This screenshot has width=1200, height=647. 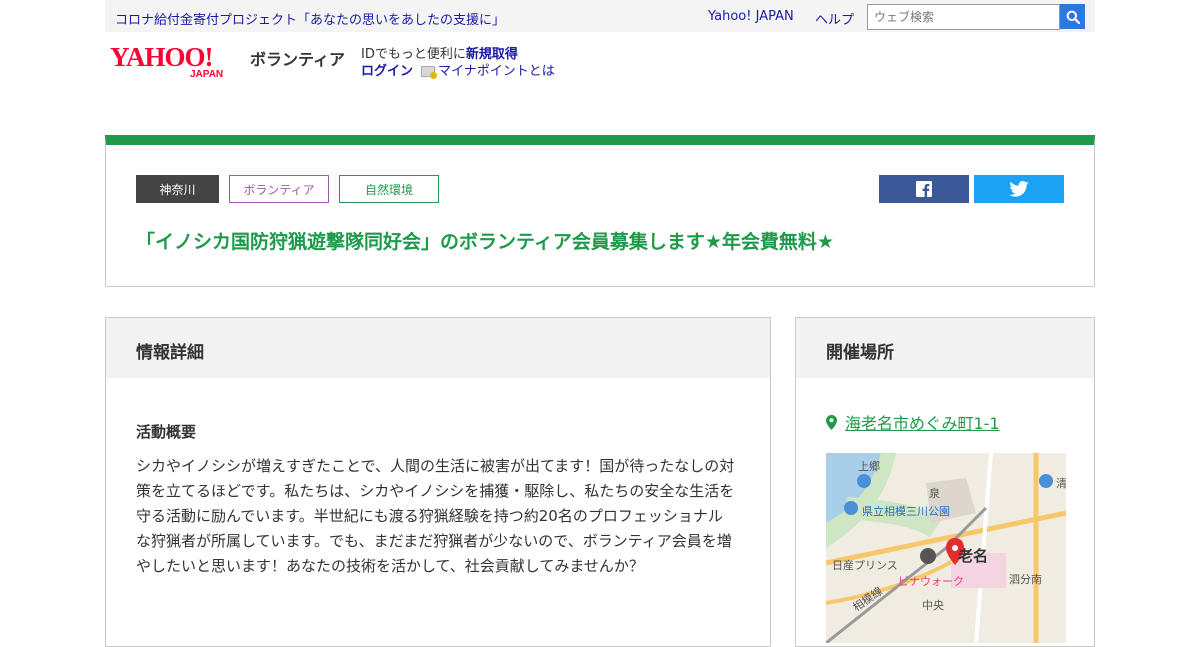 I want to click on service-name: ボランティア, so click(x=298, y=59).